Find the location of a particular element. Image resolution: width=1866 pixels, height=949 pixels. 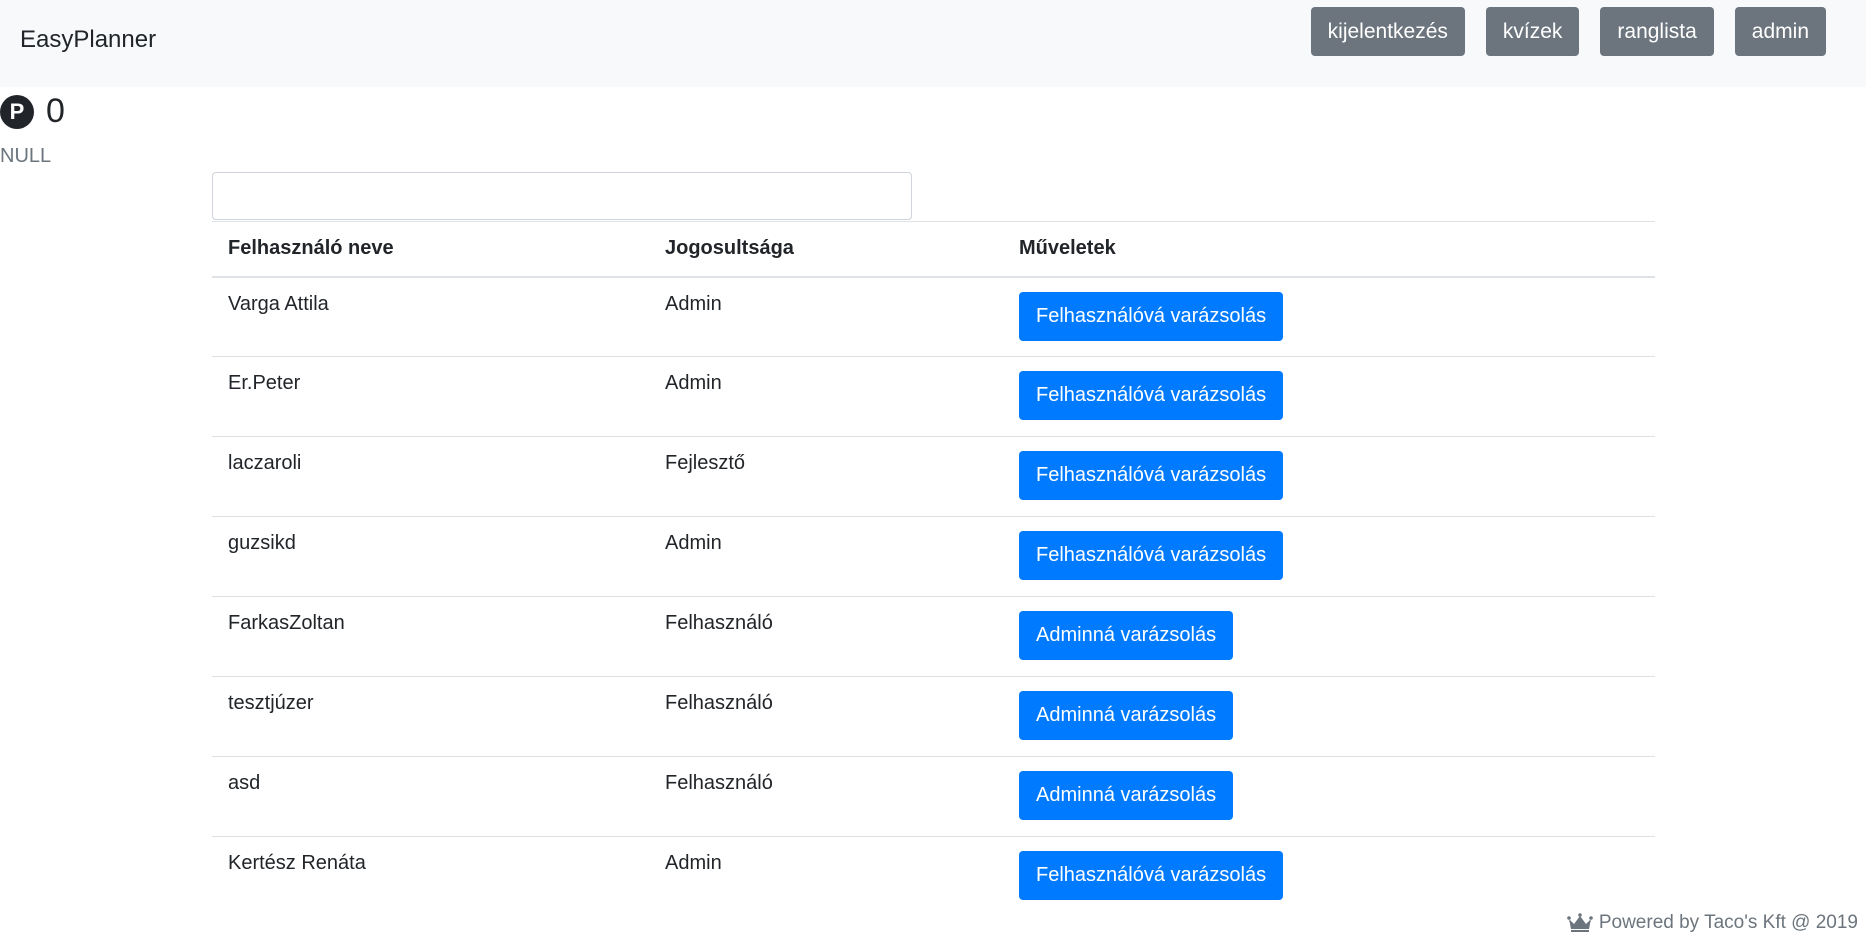

header-actions: Műveletek is located at coordinates (1329, 249).